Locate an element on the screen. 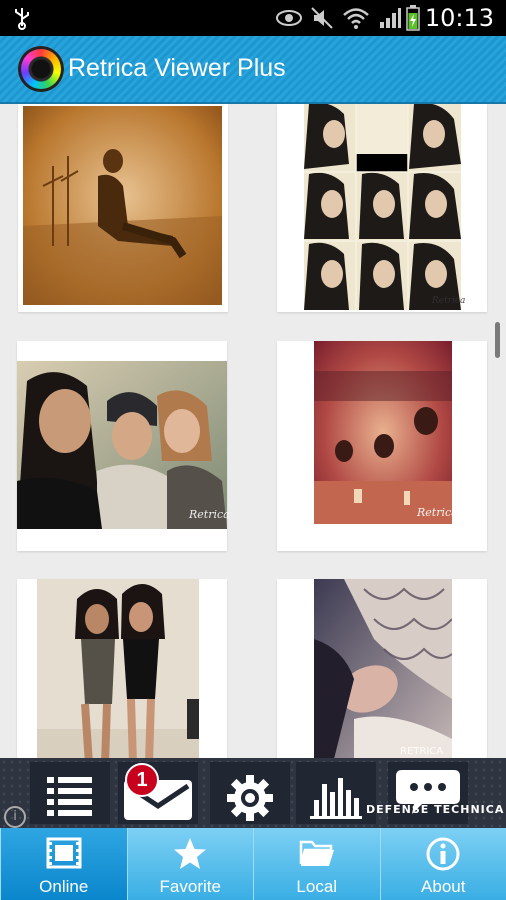  tab-local: Local is located at coordinates (316, 864).